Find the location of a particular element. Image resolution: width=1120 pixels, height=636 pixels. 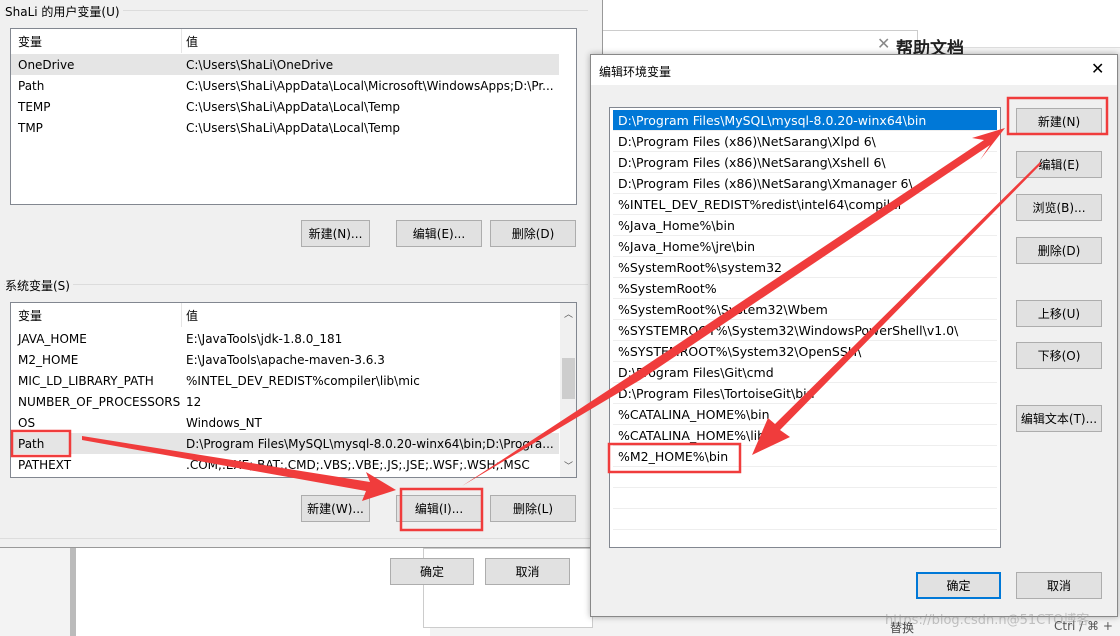

arrow-to-edit-button is located at coordinates (239, 468).